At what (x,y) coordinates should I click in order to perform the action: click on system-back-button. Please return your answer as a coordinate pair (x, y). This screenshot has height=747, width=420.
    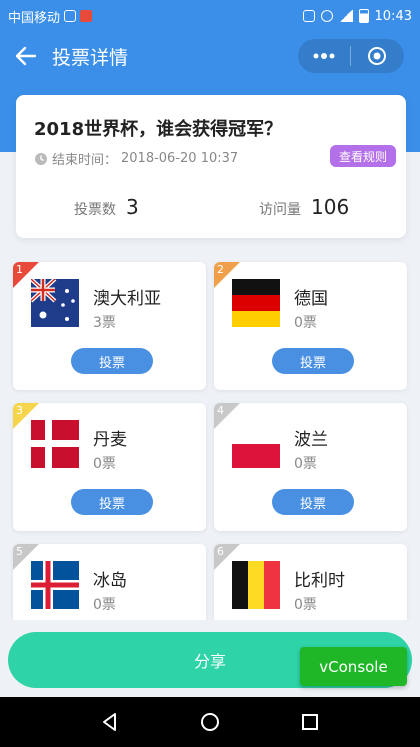
    Looking at the image, I should click on (110, 722).